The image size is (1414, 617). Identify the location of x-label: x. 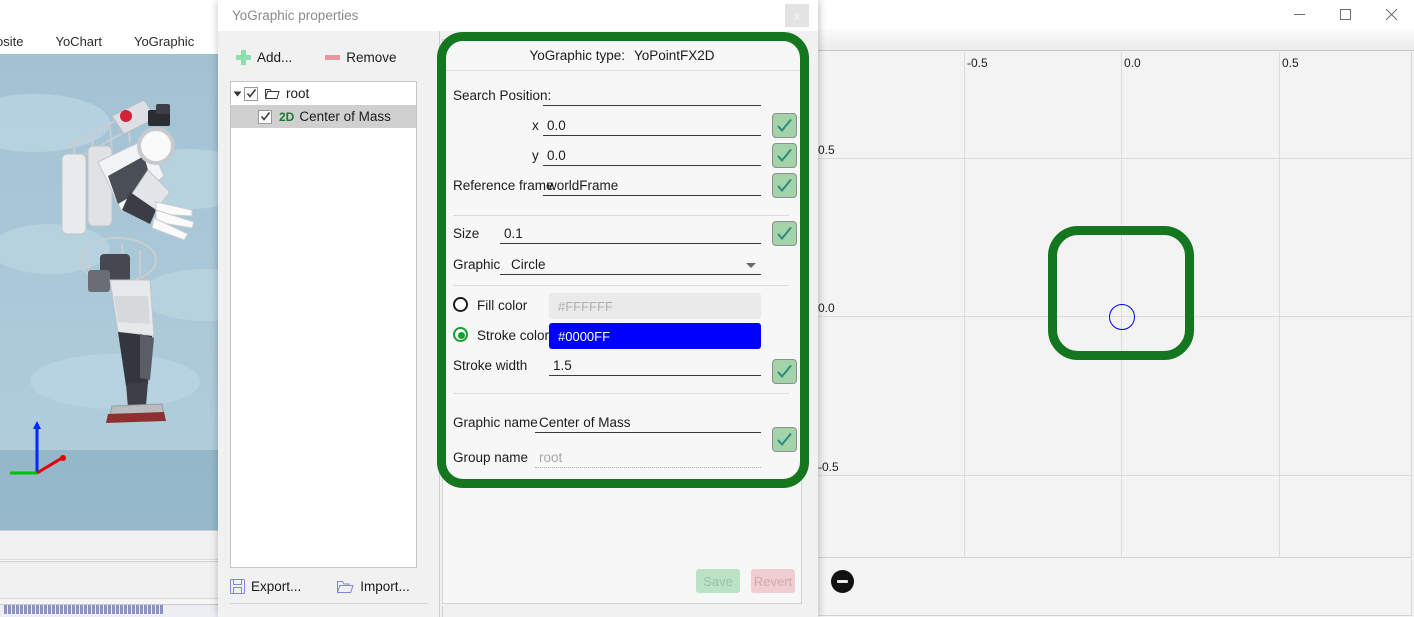
(535, 125).